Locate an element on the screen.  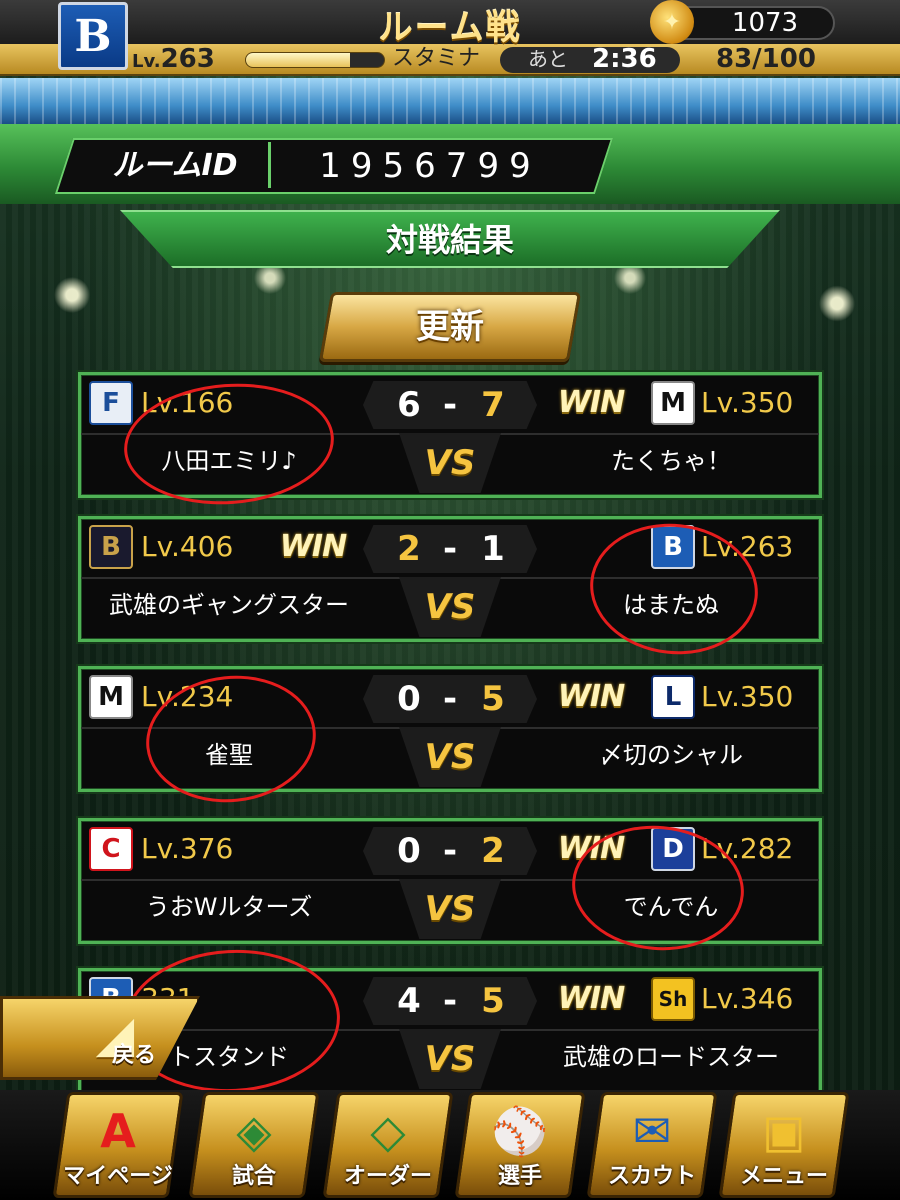
buffaloes-logo-icon: B is located at coordinates (111, 547).